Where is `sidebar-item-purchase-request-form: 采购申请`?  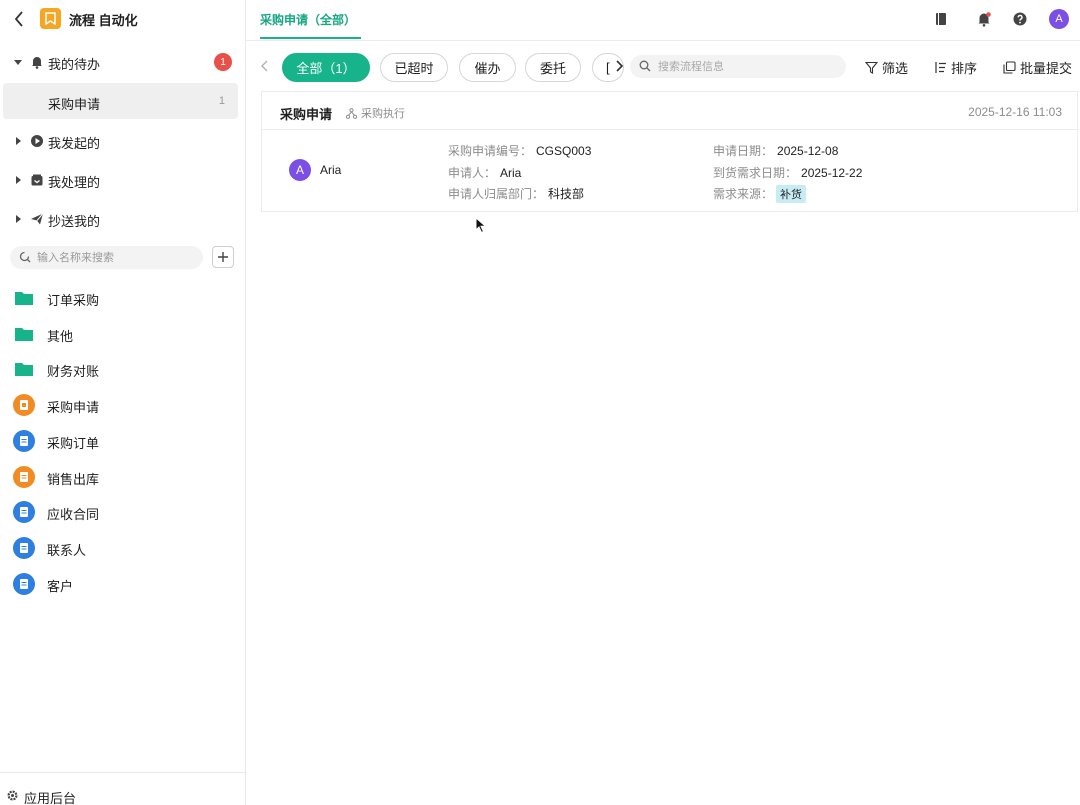 sidebar-item-purchase-request-form: 采购申请 is located at coordinates (123, 405).